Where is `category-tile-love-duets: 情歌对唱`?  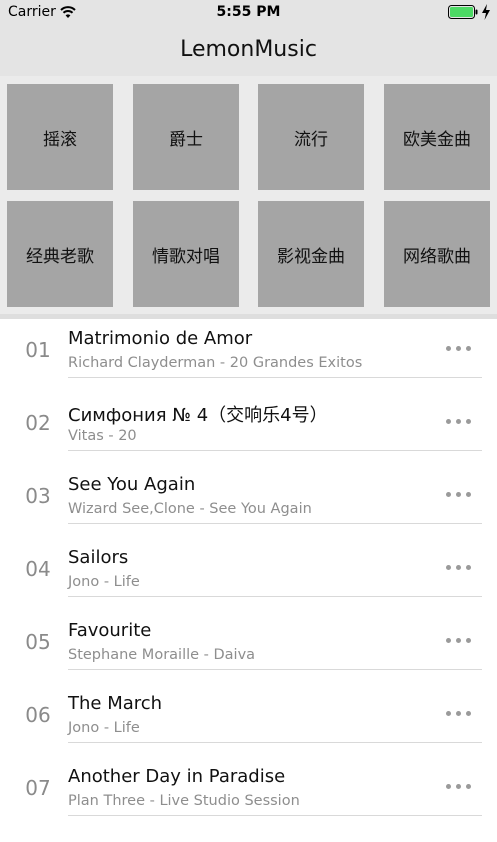 category-tile-love-duets: 情歌对唱 is located at coordinates (186, 254).